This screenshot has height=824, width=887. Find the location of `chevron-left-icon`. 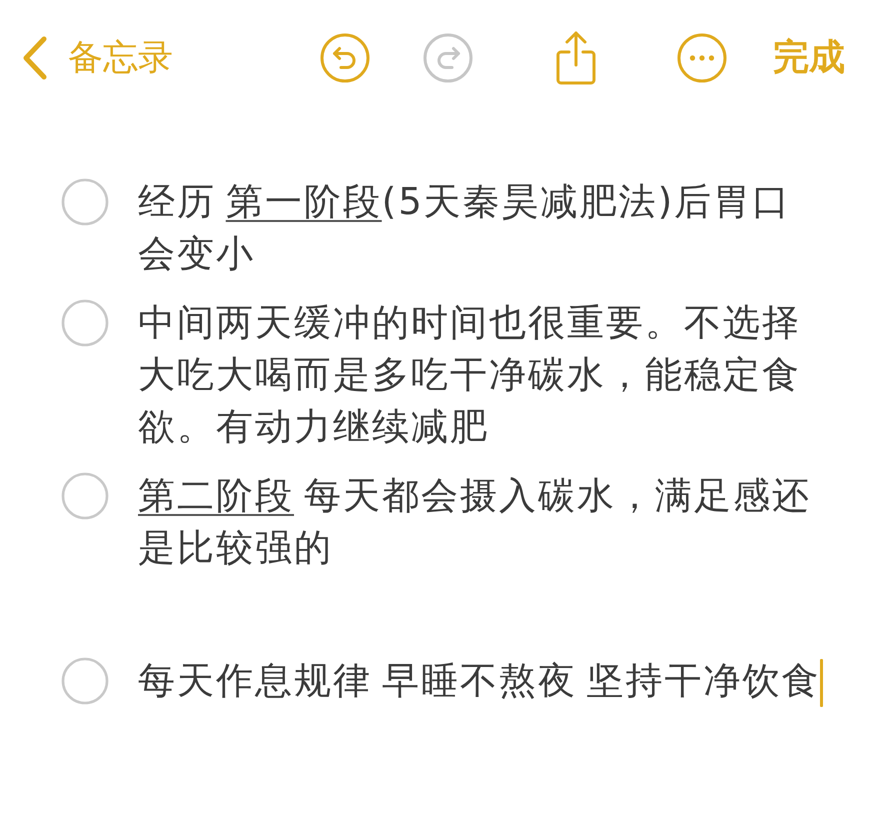

chevron-left-icon is located at coordinates (35, 58).